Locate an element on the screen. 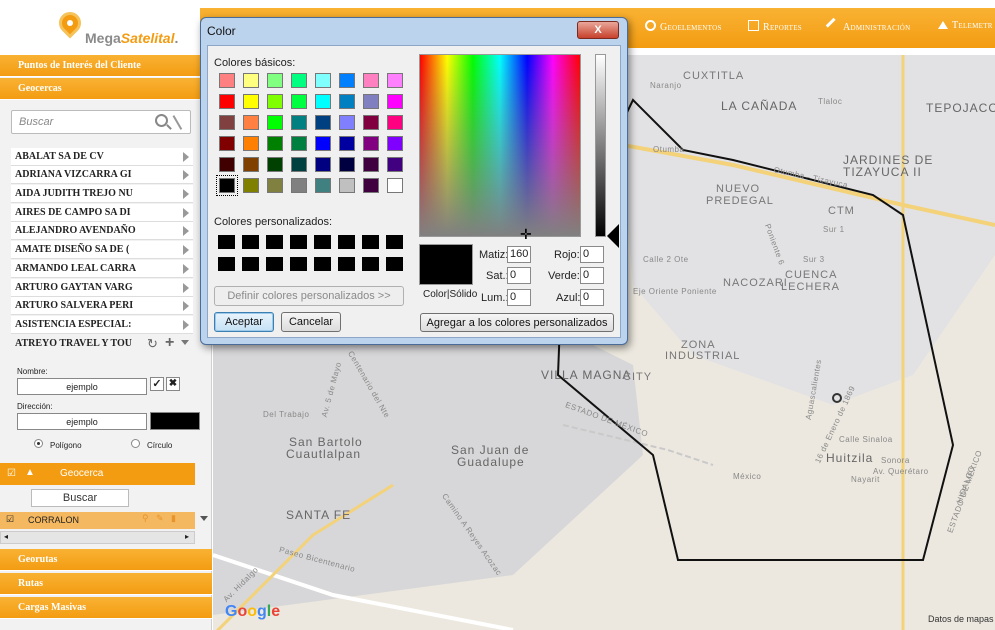 The image size is (995, 630). refresh-icon: ↻ is located at coordinates (152, 344).